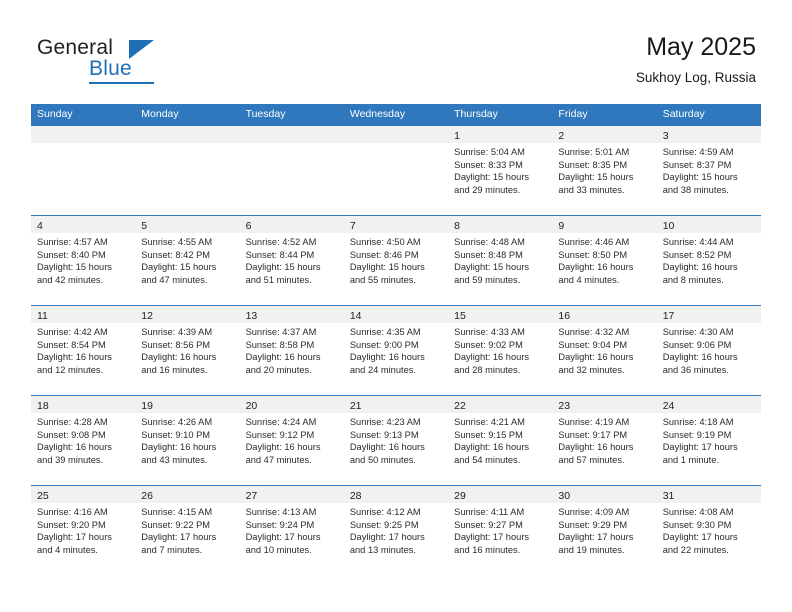 The height and width of the screenshot is (612, 792). Describe the element at coordinates (278, 369) in the screenshot. I see `day-detail-line: and 20 minutes.` at that location.